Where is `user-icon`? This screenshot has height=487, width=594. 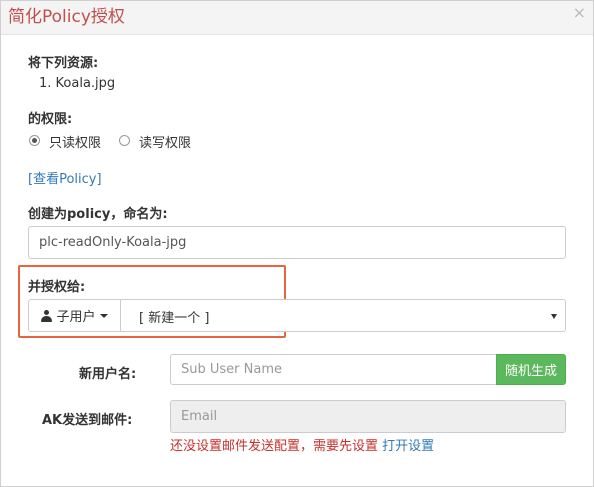
user-icon is located at coordinates (47, 315).